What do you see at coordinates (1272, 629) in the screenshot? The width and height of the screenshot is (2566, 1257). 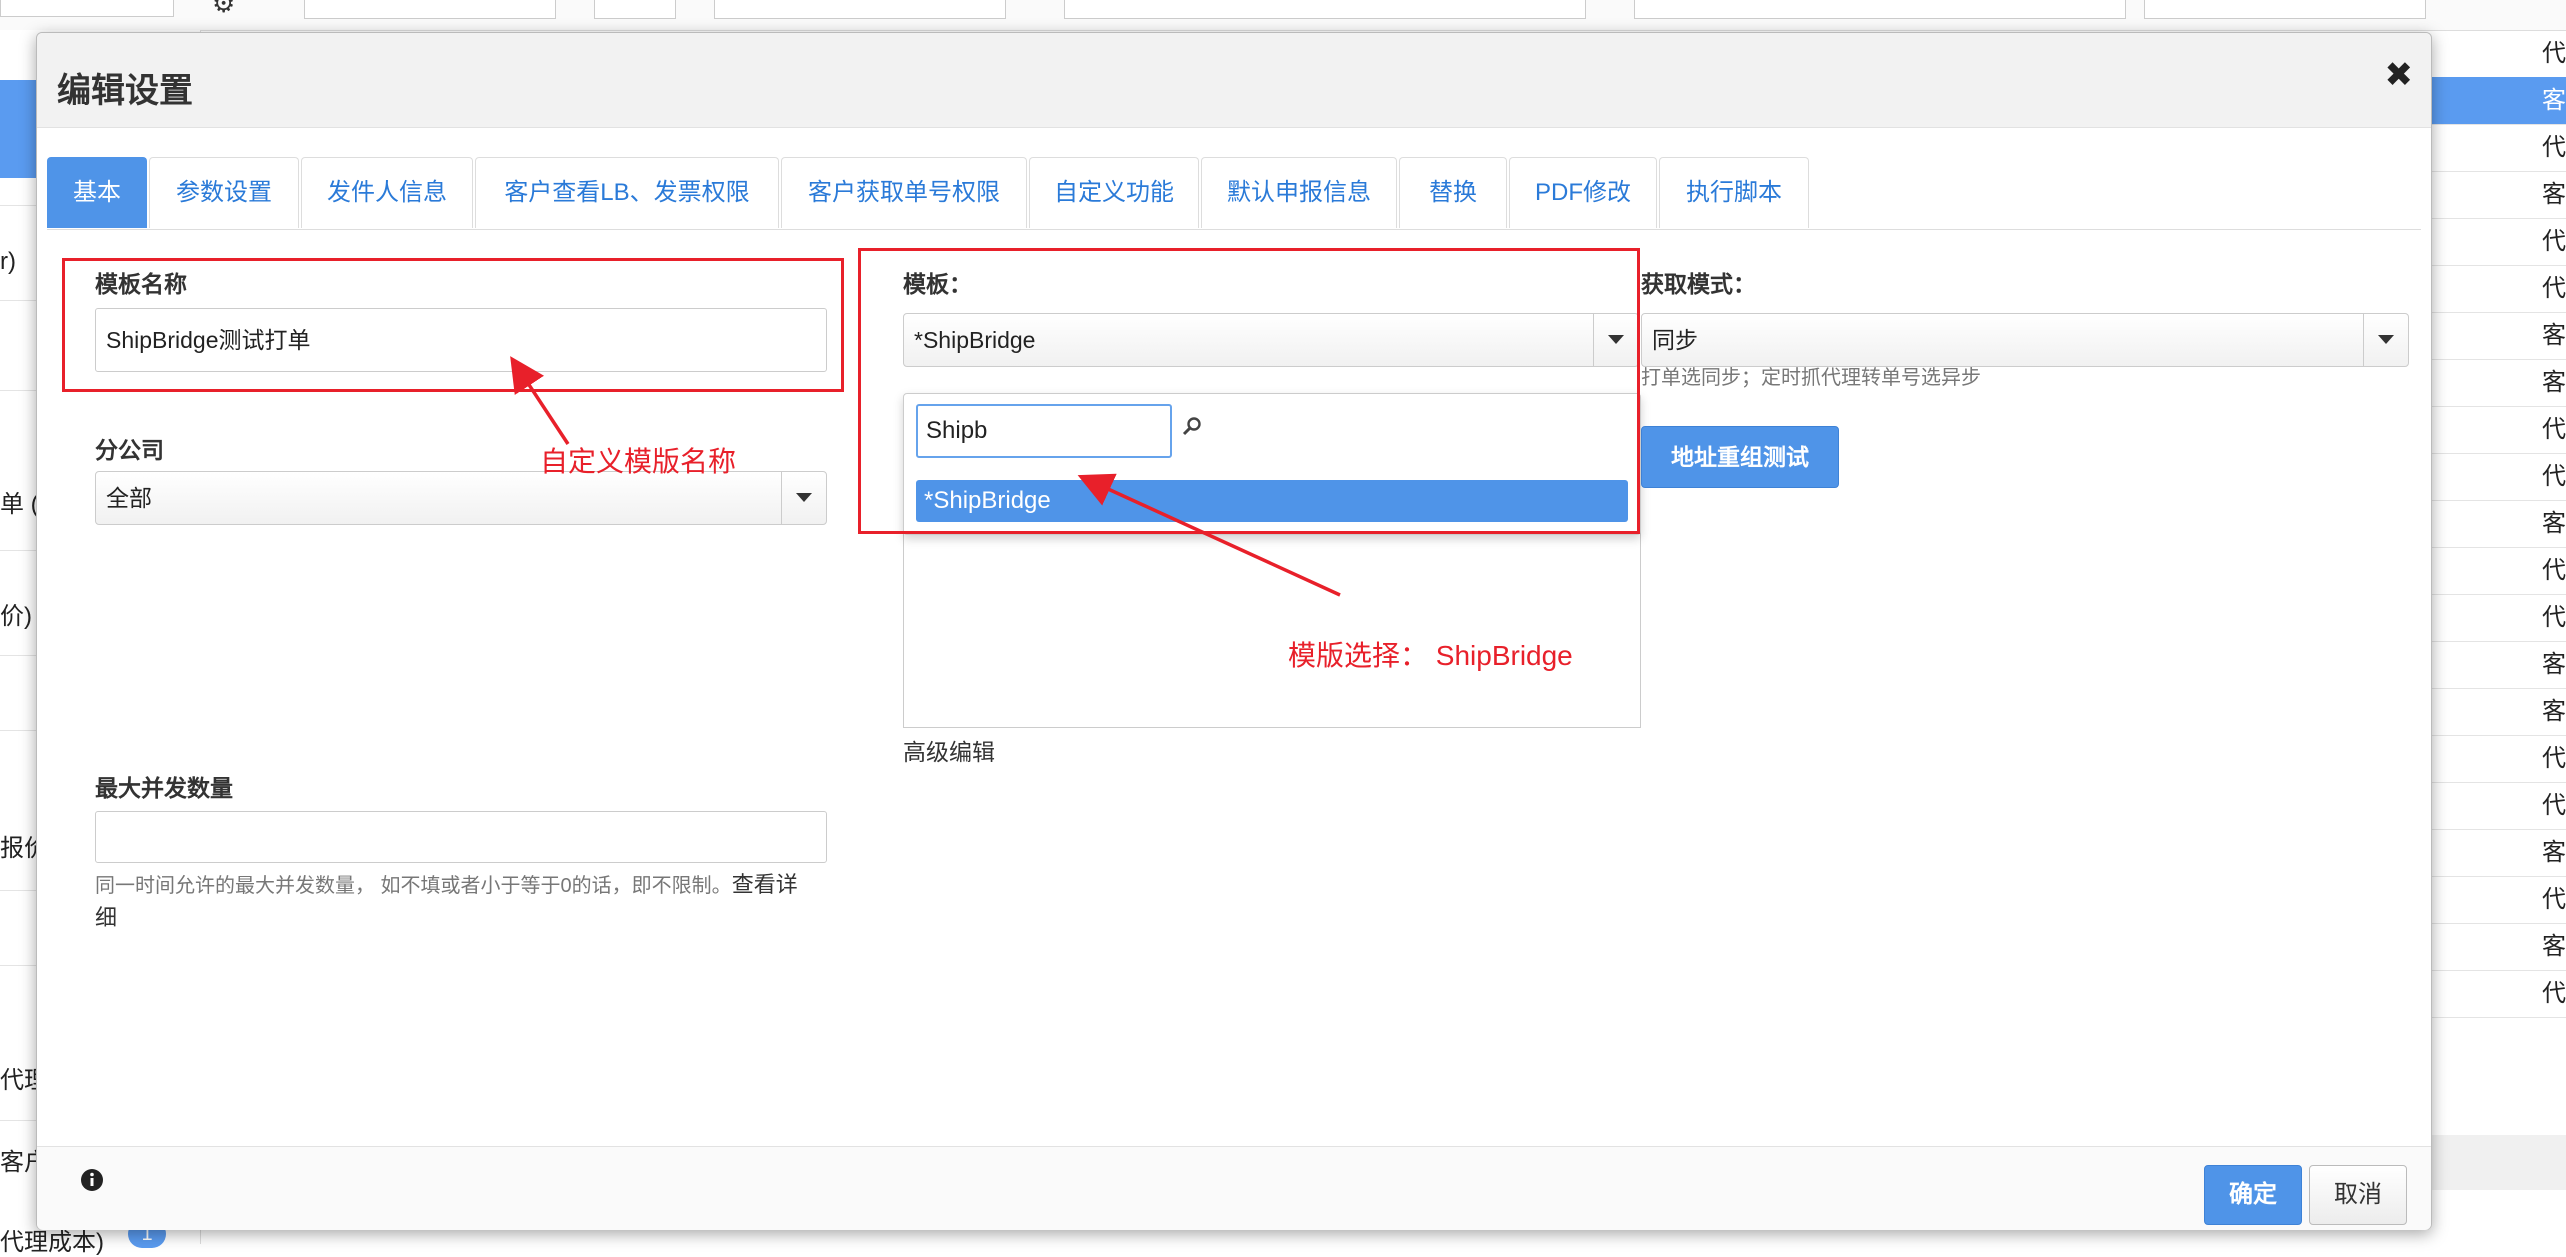 I see `template-advanced-textarea` at bounding box center [1272, 629].